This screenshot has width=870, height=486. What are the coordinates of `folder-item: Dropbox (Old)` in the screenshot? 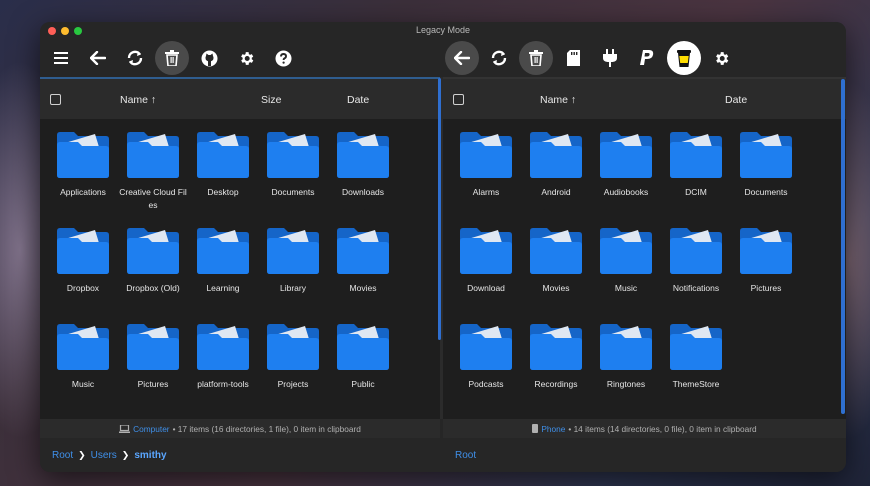 It's located at (153, 260).